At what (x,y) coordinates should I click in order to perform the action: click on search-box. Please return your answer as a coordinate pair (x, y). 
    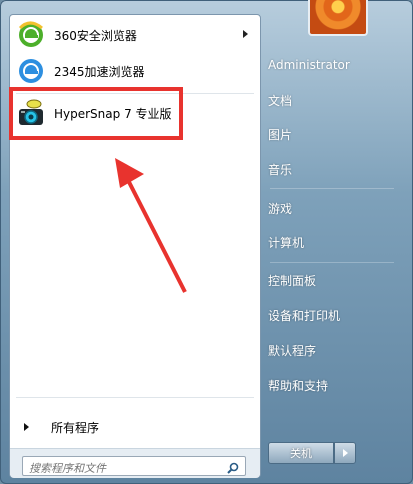
    Looking at the image, I should click on (134, 466).